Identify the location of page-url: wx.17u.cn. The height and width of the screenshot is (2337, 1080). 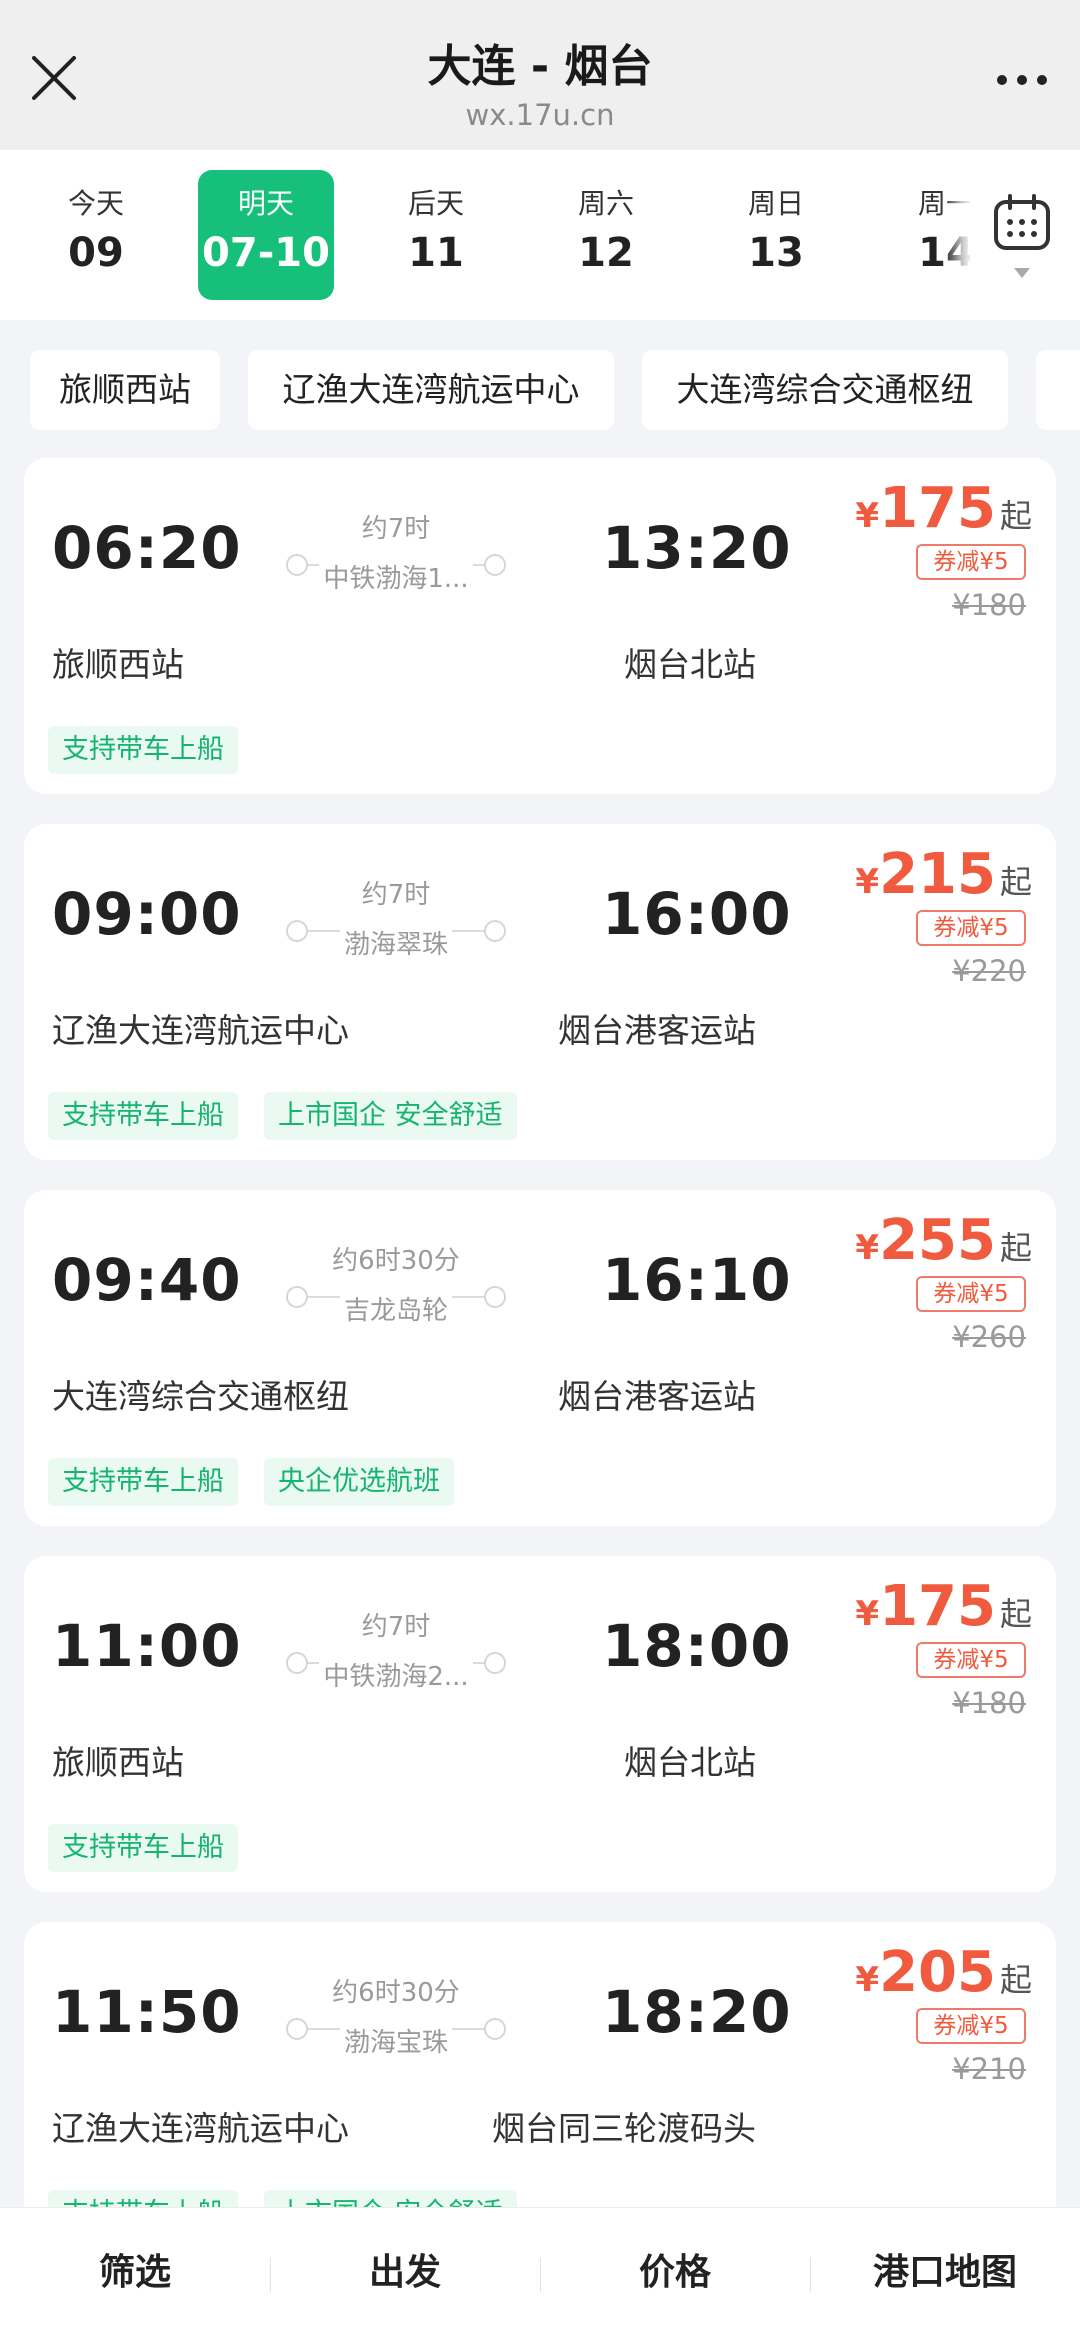
(540, 115).